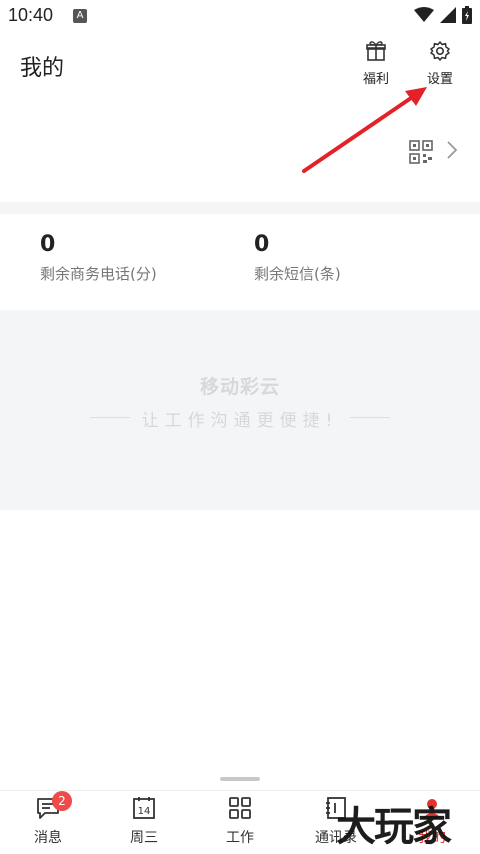 This screenshot has width=480, height=854. Describe the element at coordinates (98, 258) in the screenshot. I see `stat-calls: 0 剩余商务电话(分)` at that location.